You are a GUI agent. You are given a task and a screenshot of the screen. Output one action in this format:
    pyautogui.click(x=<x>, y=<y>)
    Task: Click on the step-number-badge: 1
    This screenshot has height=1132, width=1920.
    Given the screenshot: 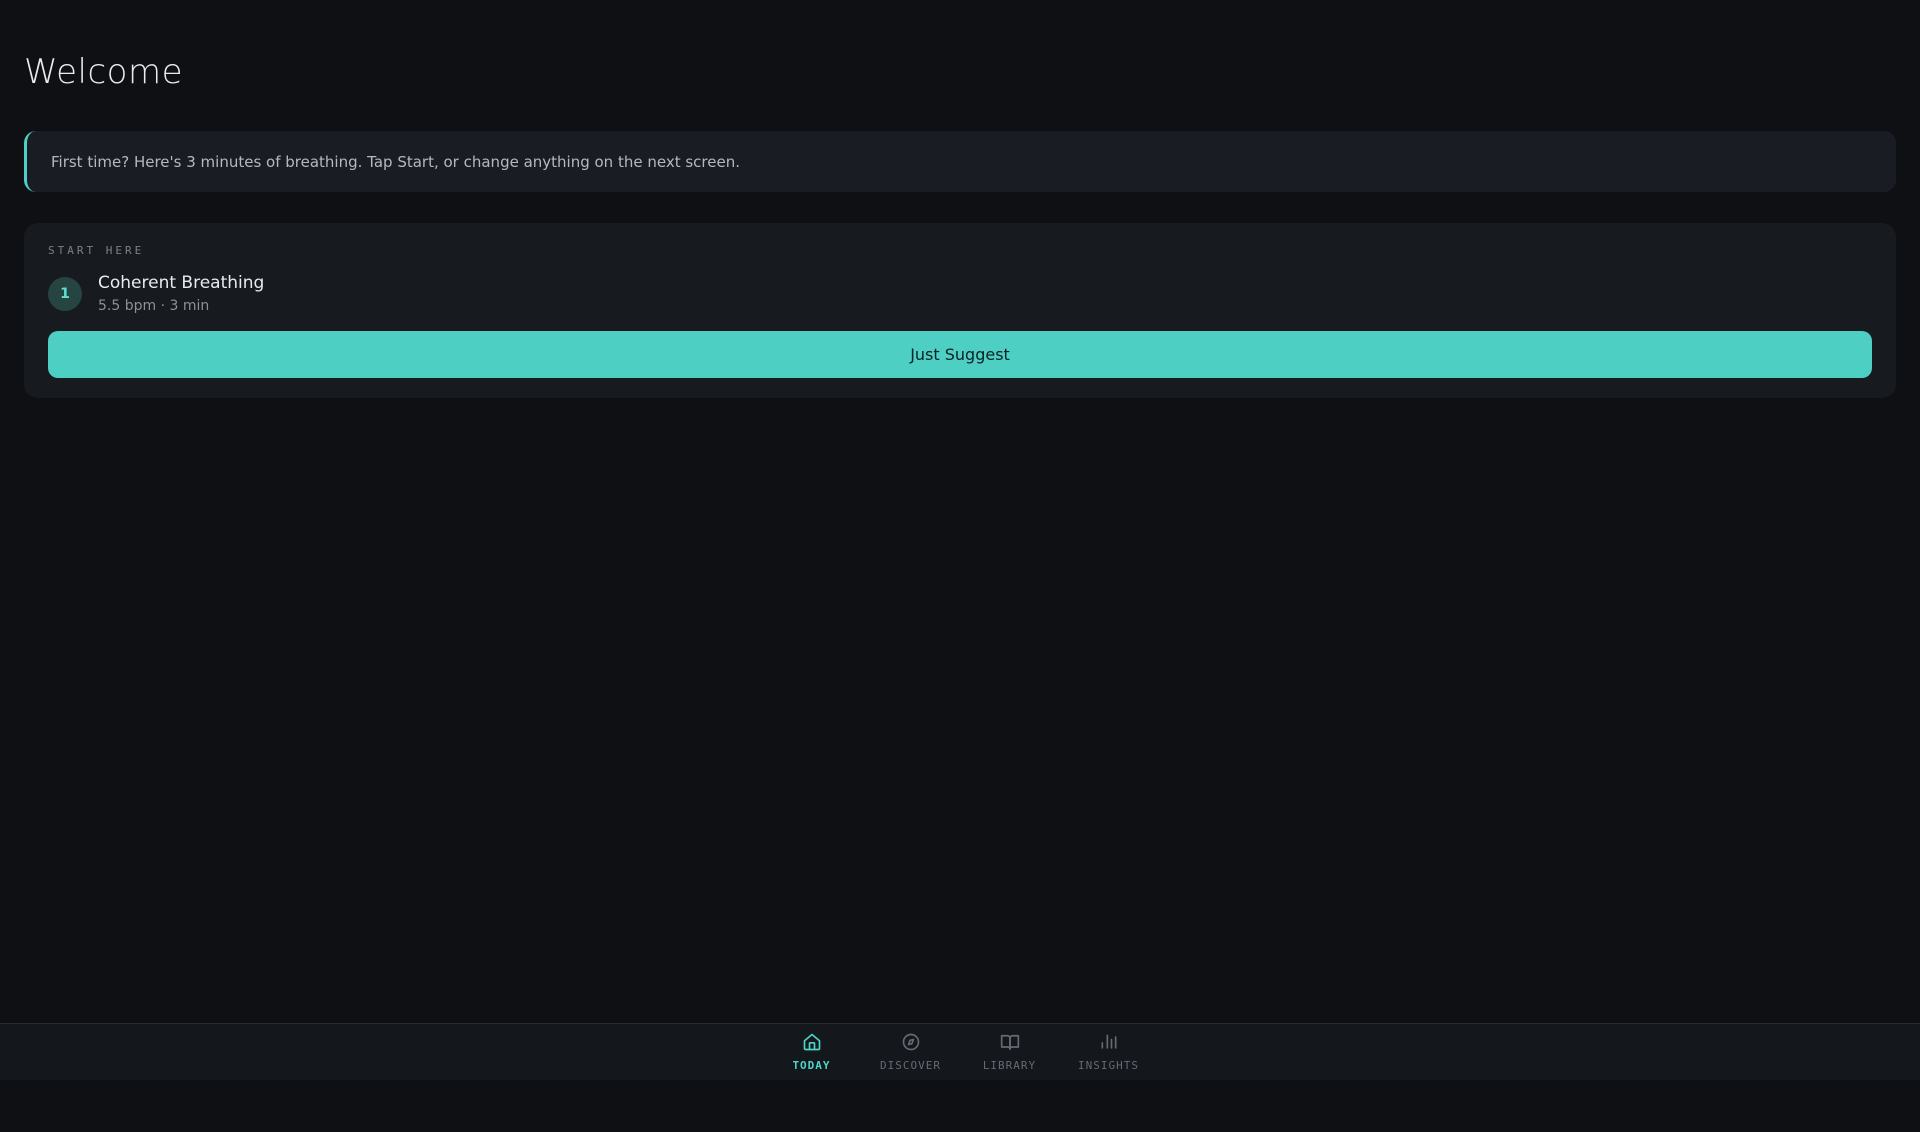 What is the action you would take?
    pyautogui.click(x=65, y=294)
    